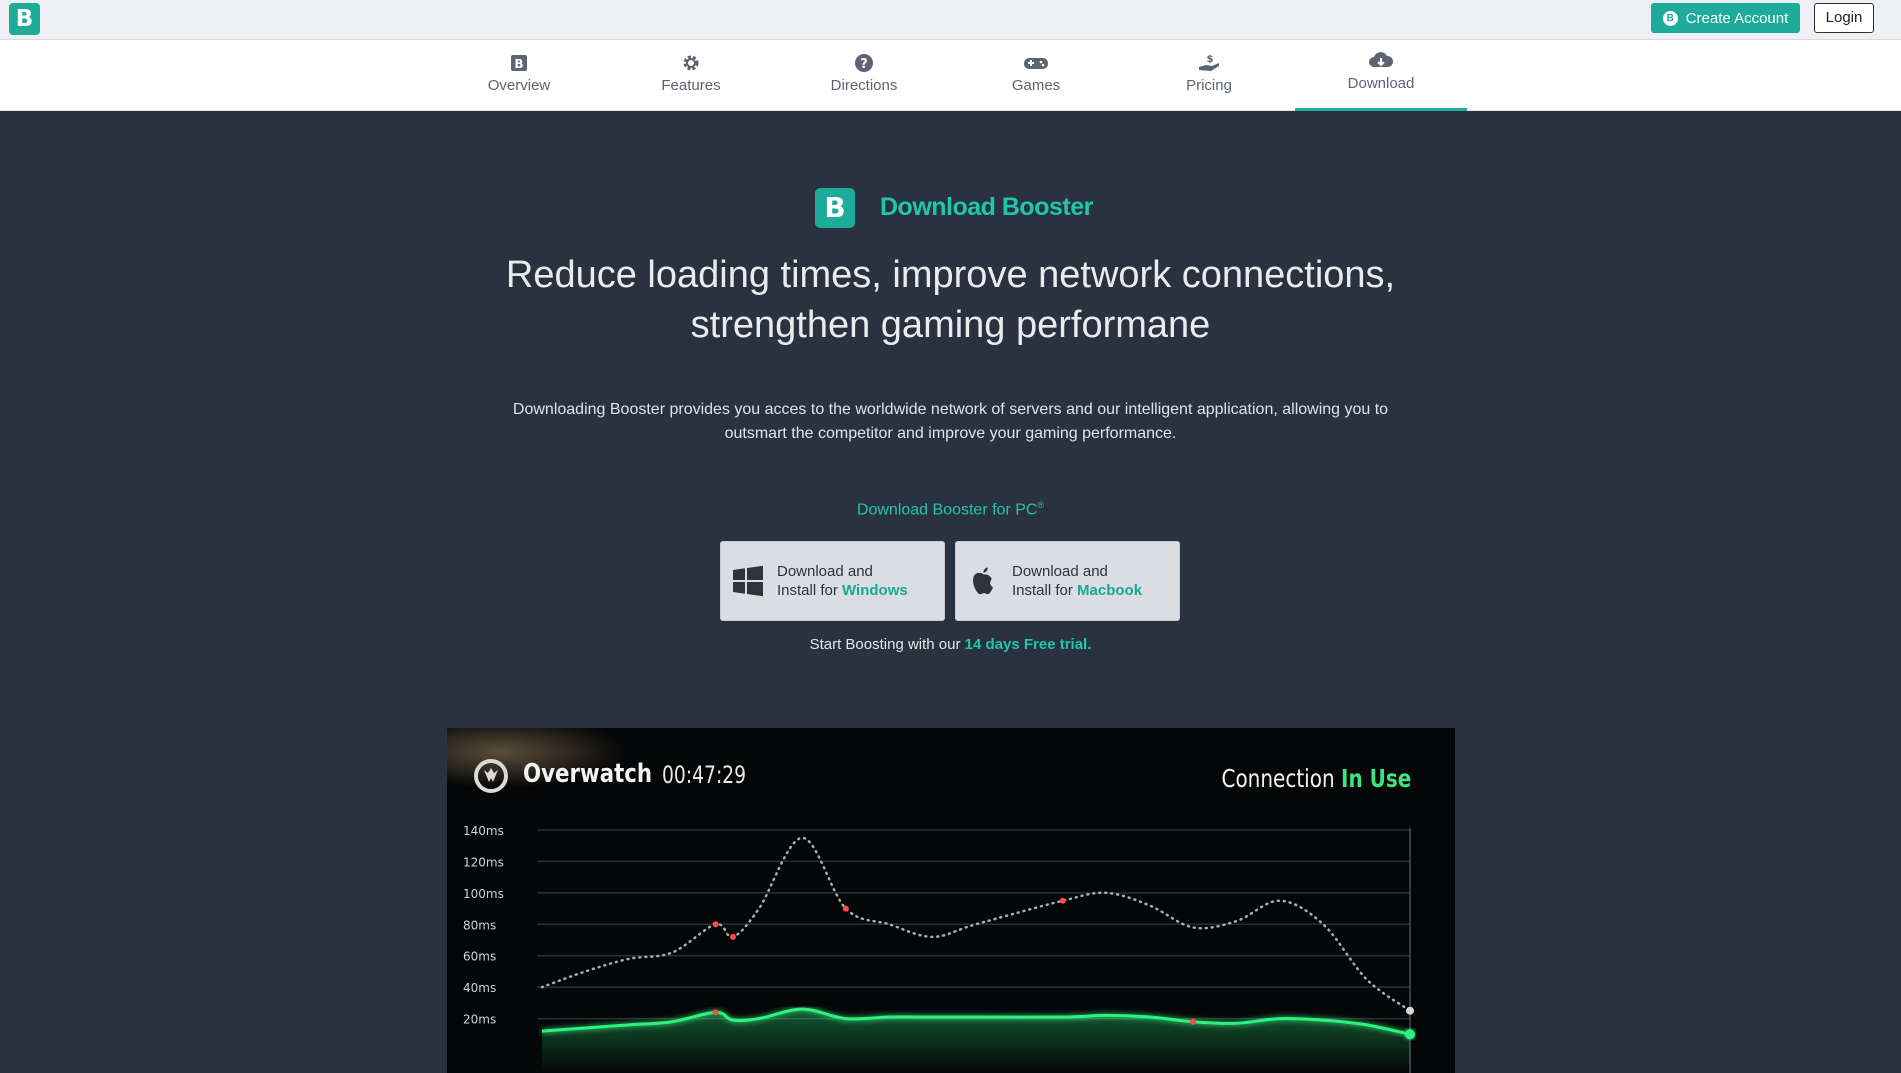  I want to click on tab-download: Download, so click(1381, 75).